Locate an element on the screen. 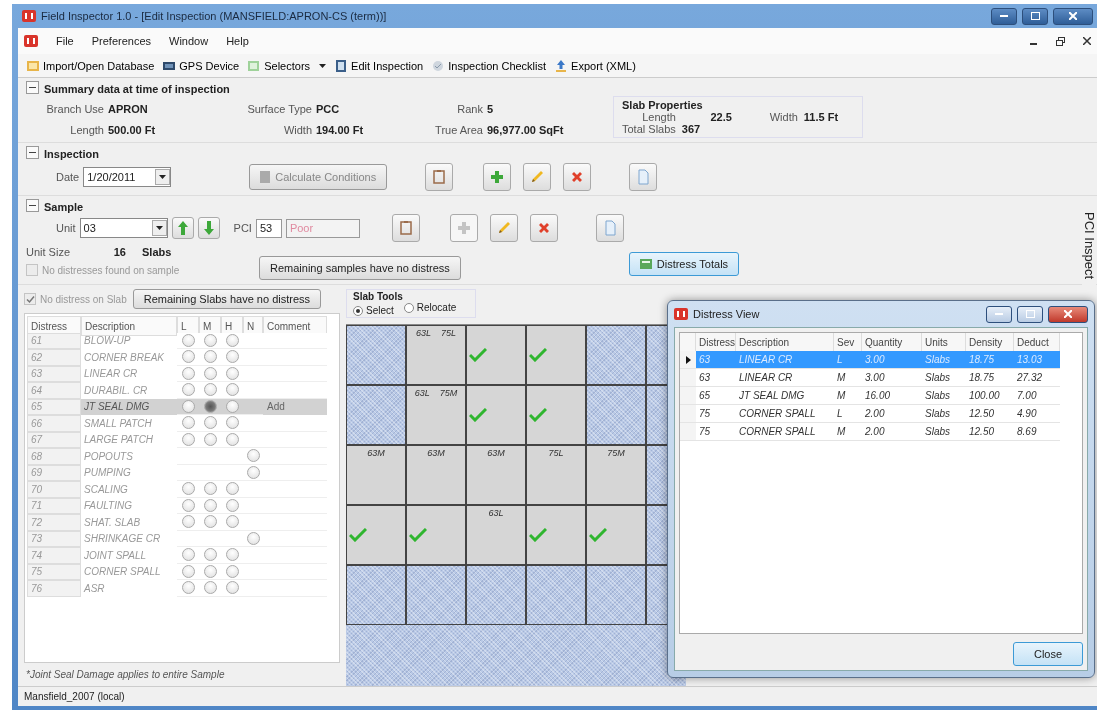 Image resolution: width=1097 pixels, height=712 pixels. close-icon is located at coordinates (1087, 41).